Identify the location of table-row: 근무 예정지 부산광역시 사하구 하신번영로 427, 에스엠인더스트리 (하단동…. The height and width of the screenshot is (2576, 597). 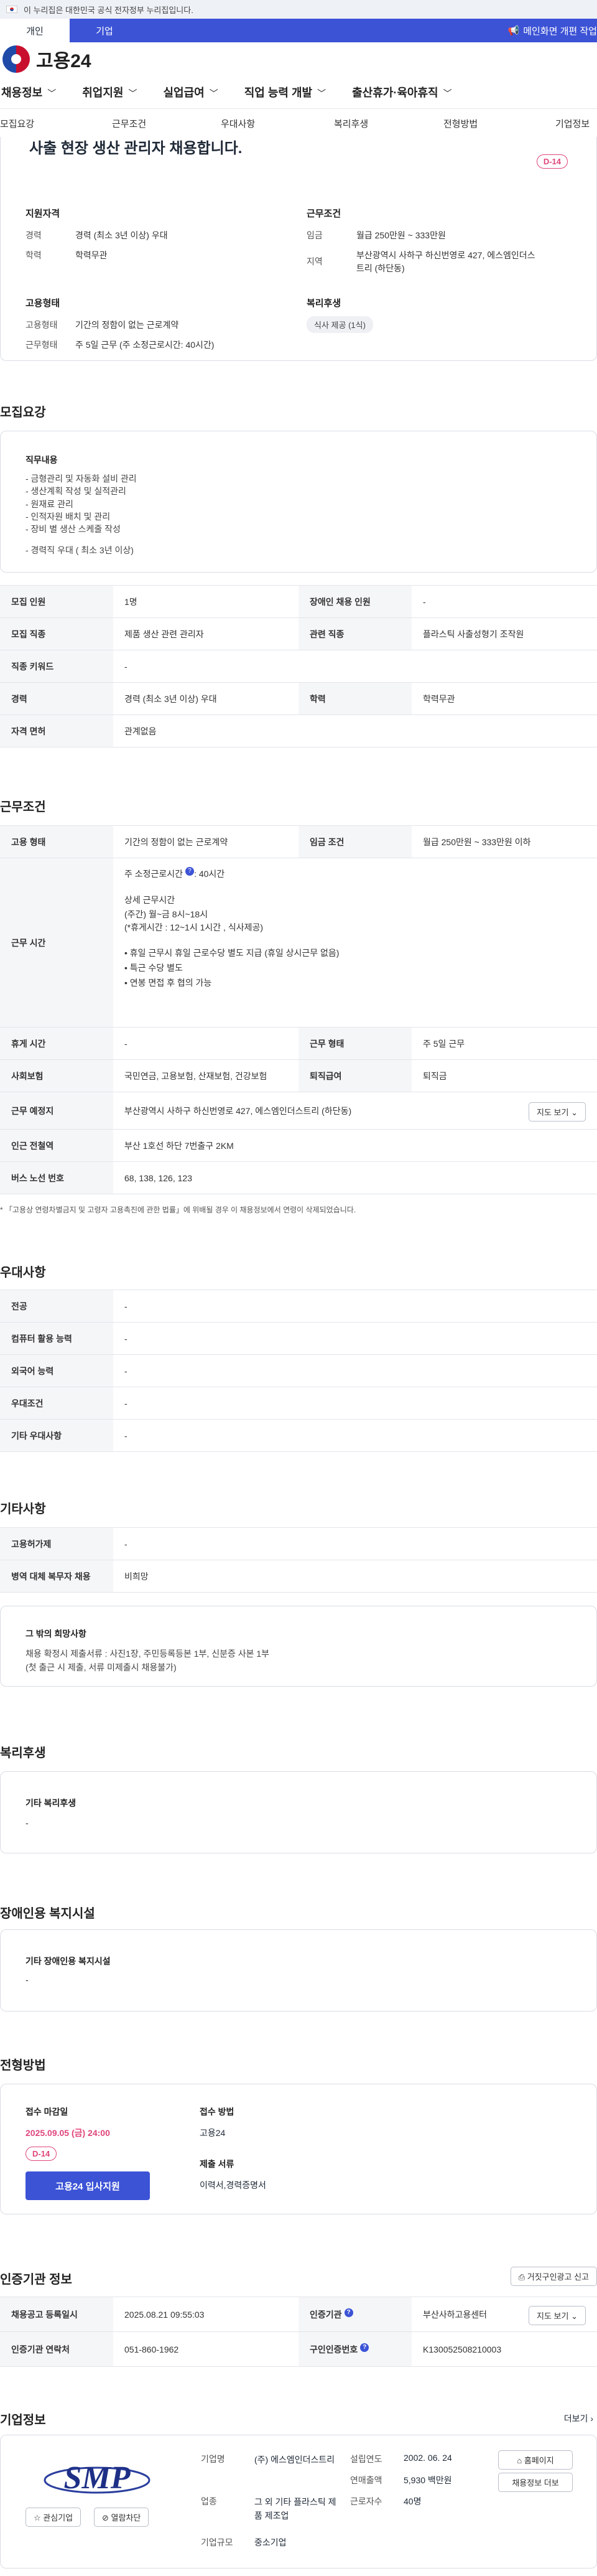
(298, 1111).